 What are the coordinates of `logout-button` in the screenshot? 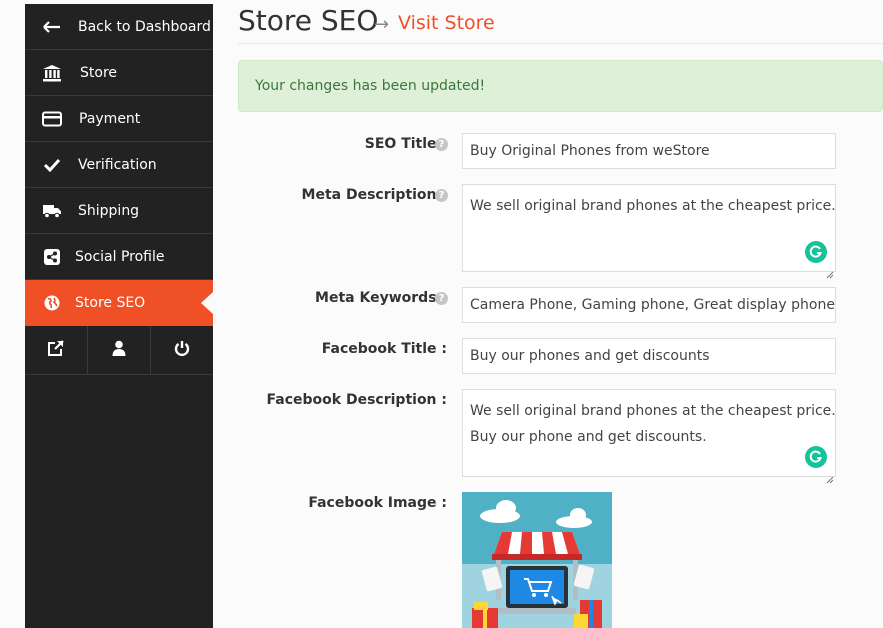 It's located at (182, 350).